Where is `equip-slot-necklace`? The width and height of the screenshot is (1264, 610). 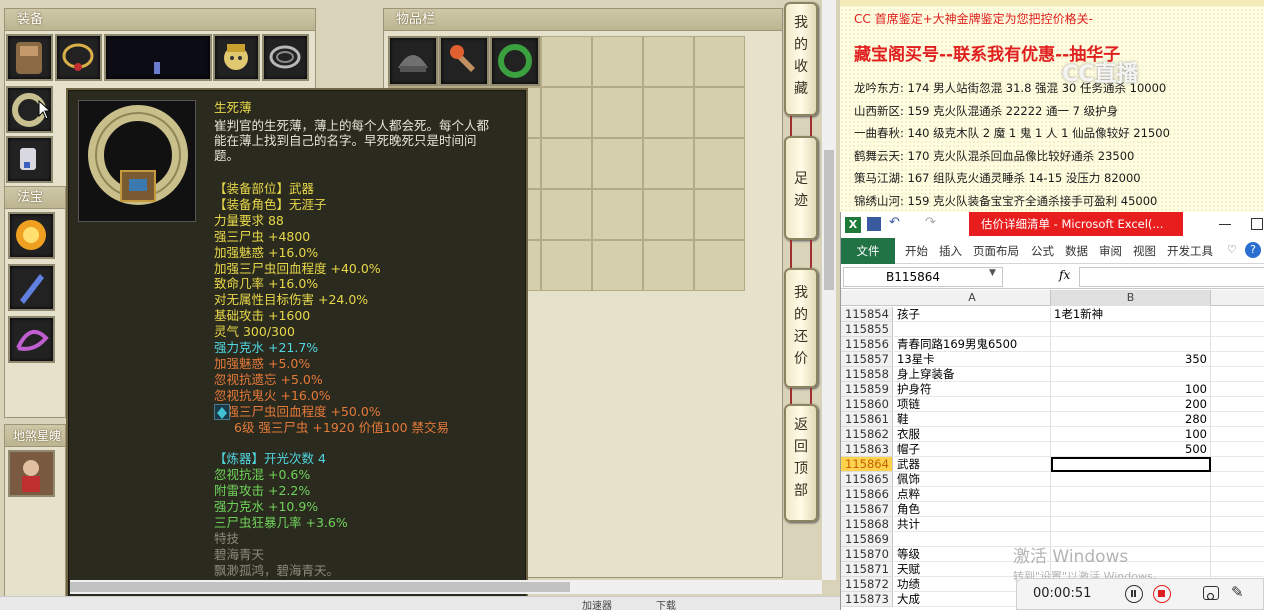
equip-slot-necklace is located at coordinates (78, 57).